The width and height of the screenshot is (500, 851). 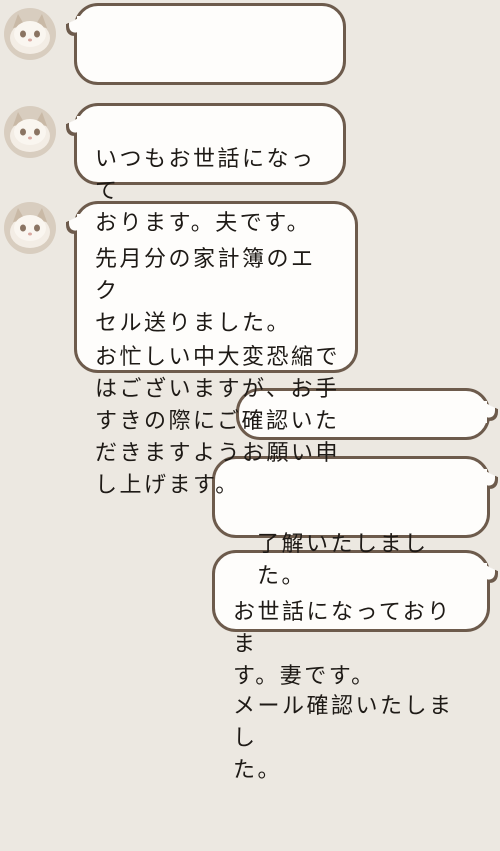 I want to click on message-text: メール確認いたしまし た。, so click(x=343, y=738).